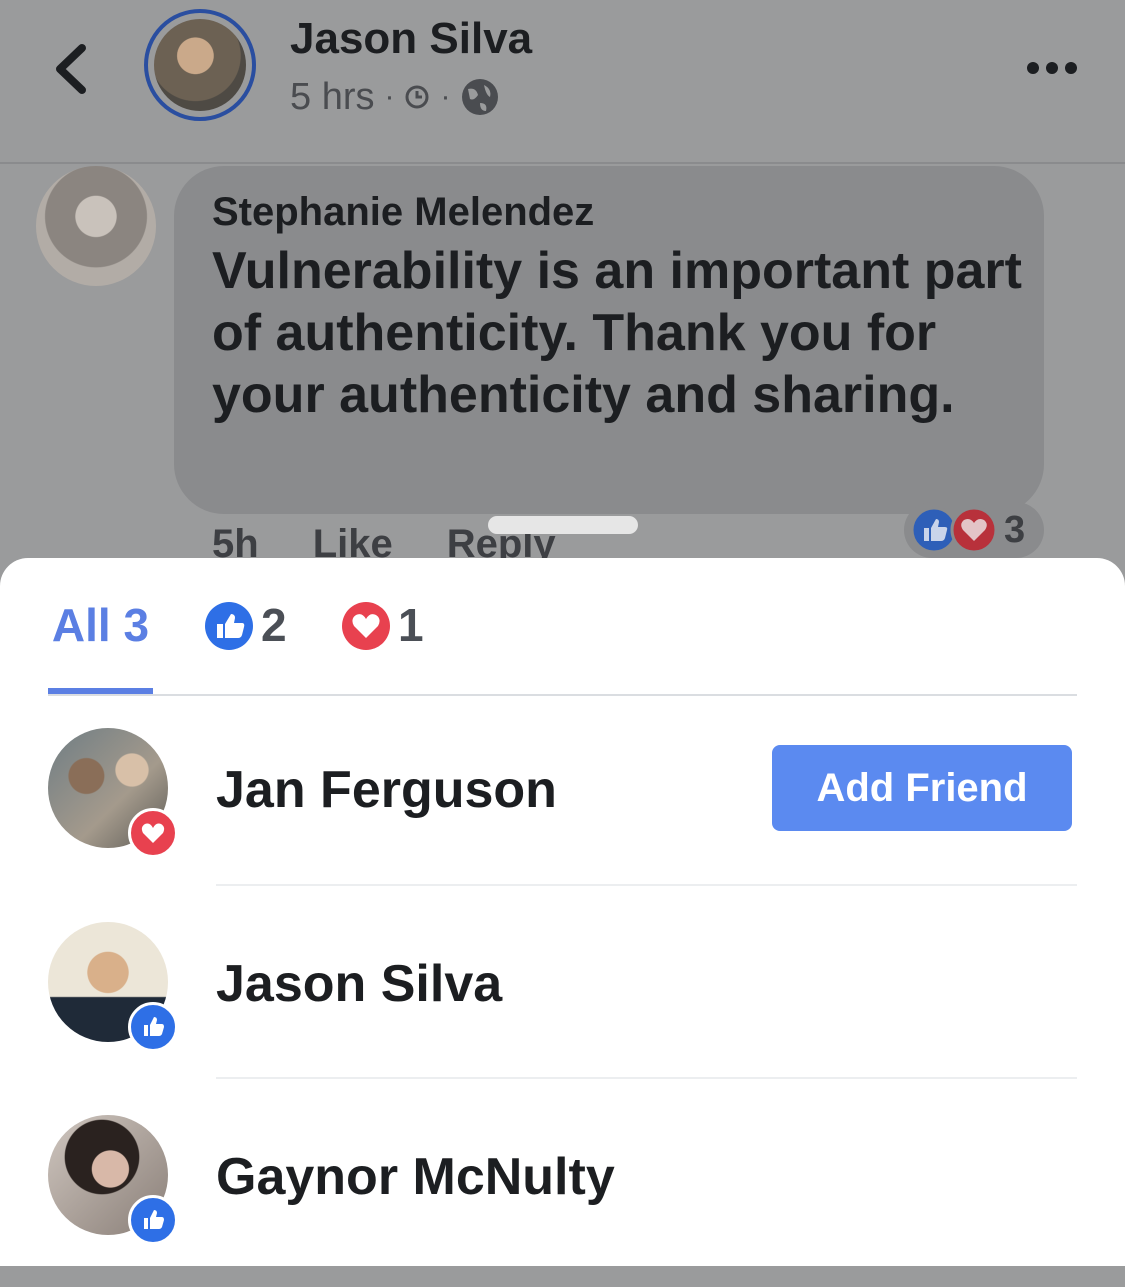 The height and width of the screenshot is (1287, 1125). I want to click on tab-love: 1, so click(382, 646).